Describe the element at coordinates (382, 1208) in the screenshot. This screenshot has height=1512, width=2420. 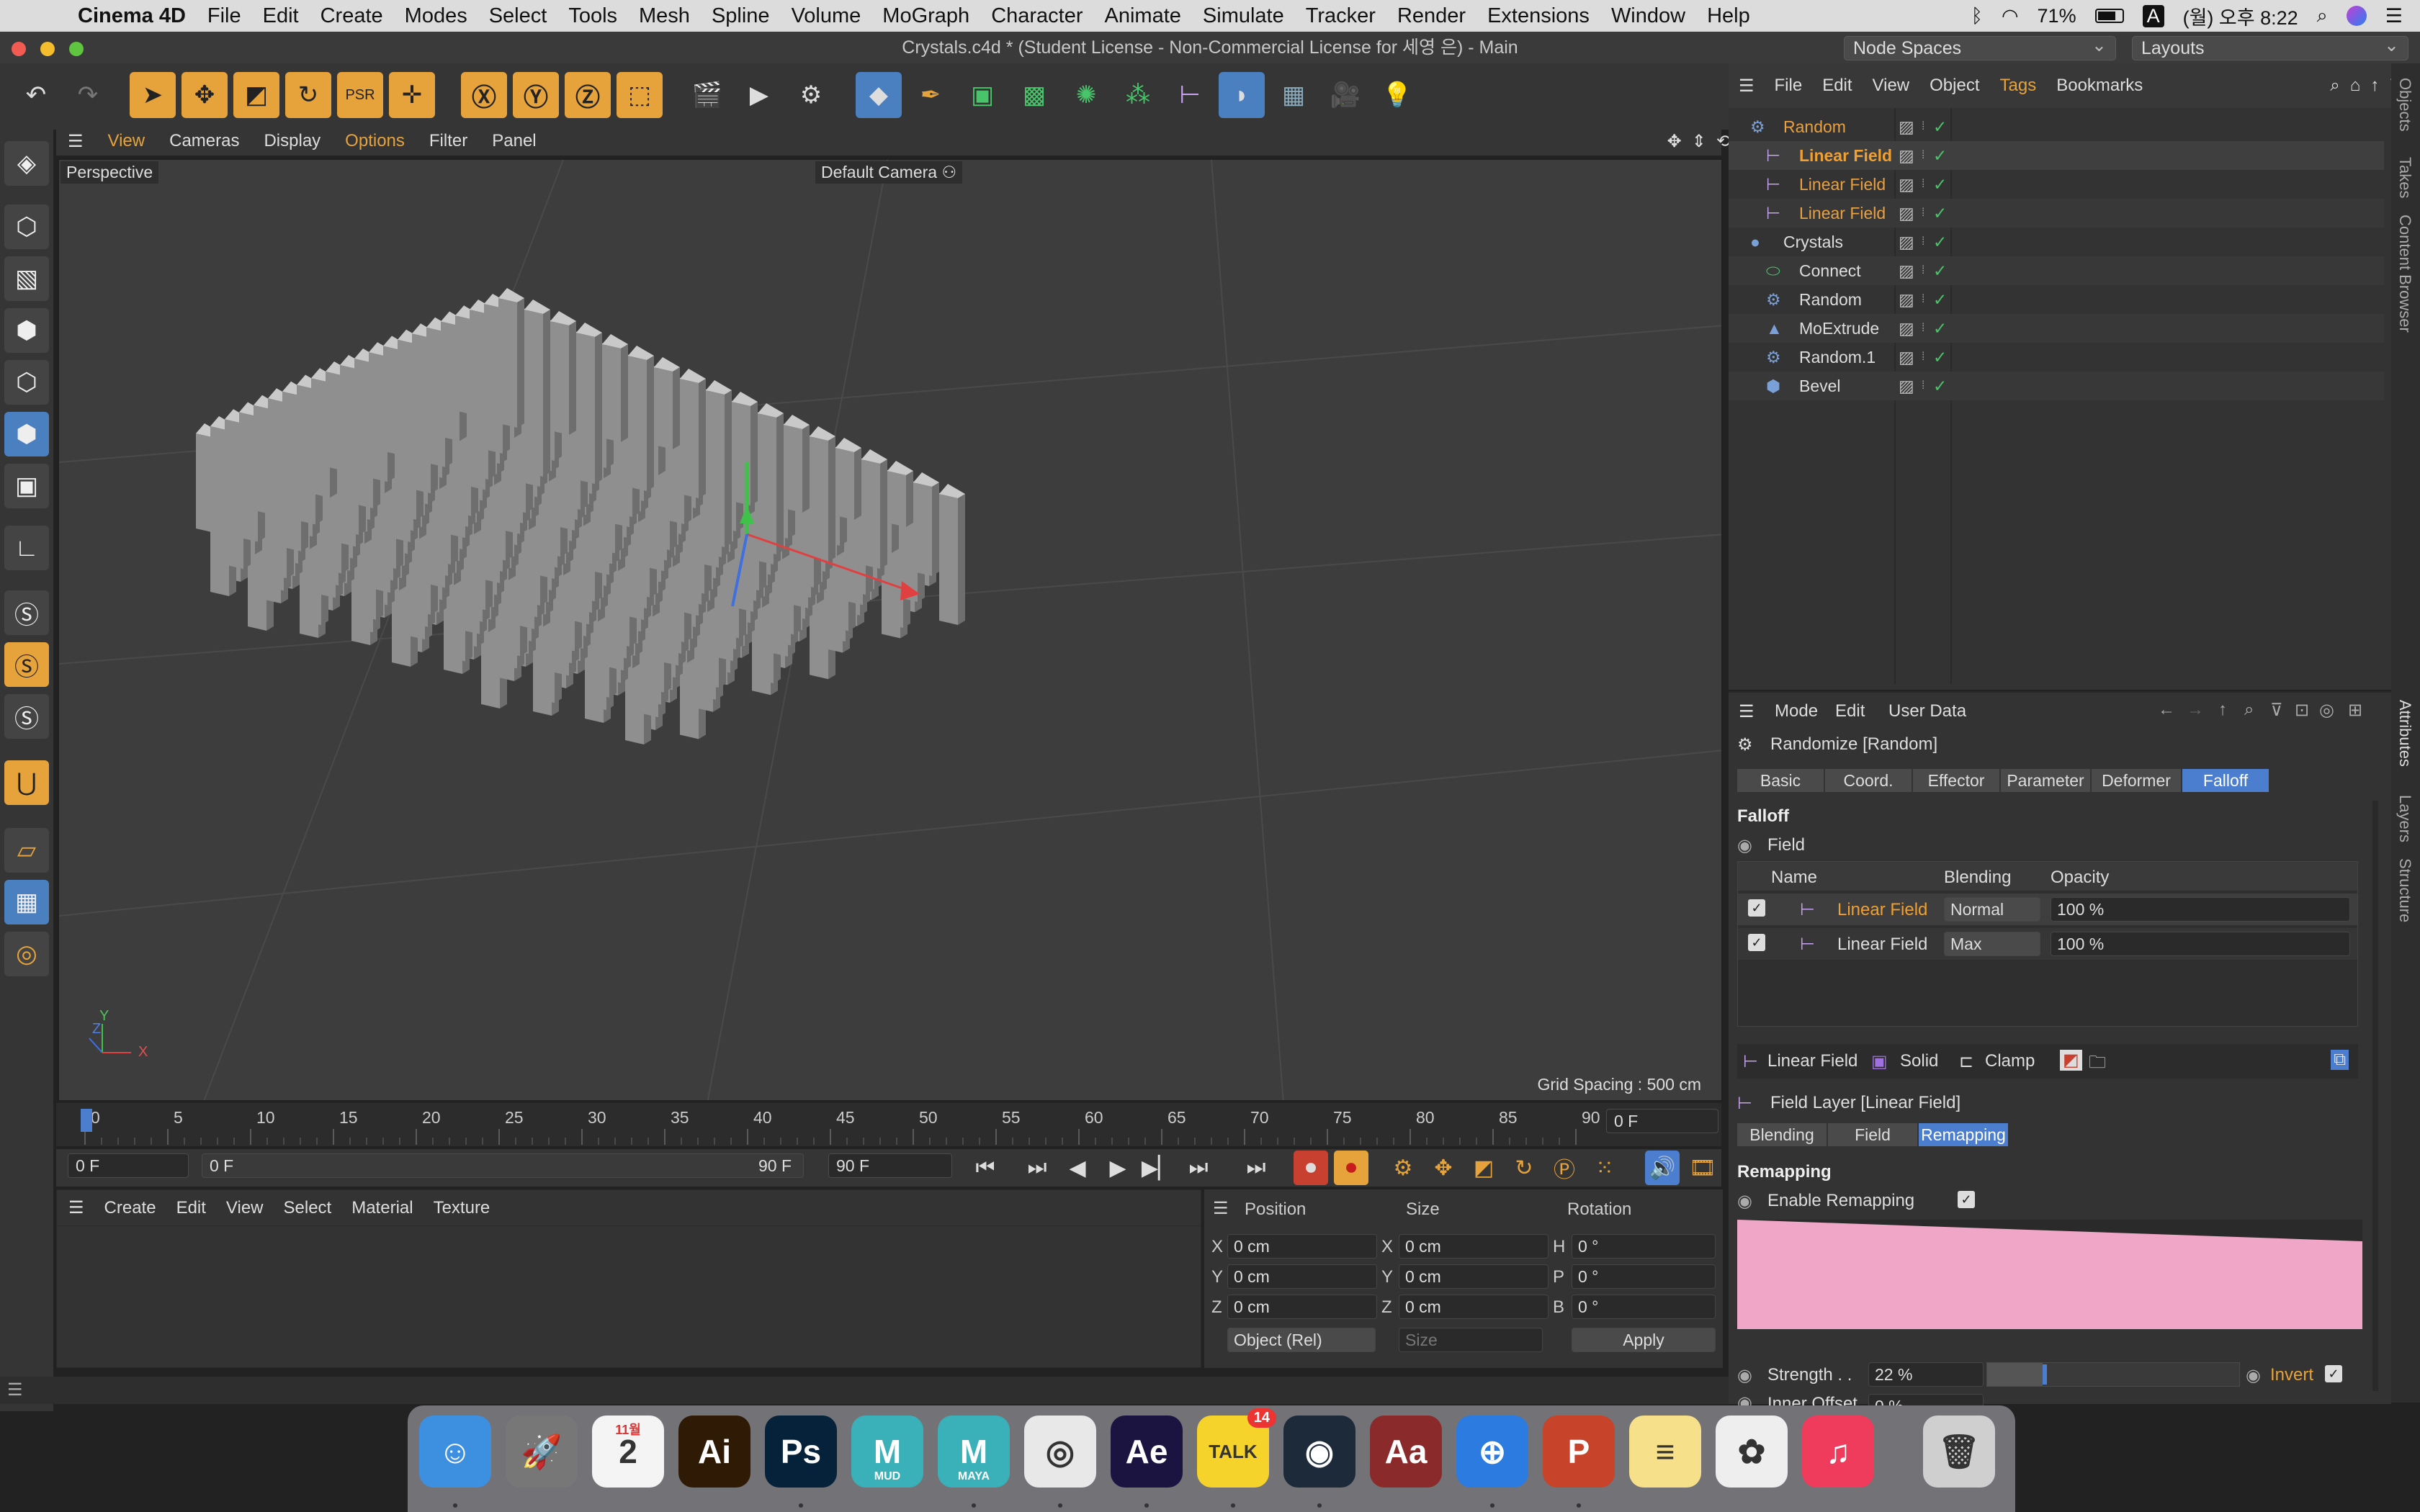
I see `mat-menu-material: Material` at that location.